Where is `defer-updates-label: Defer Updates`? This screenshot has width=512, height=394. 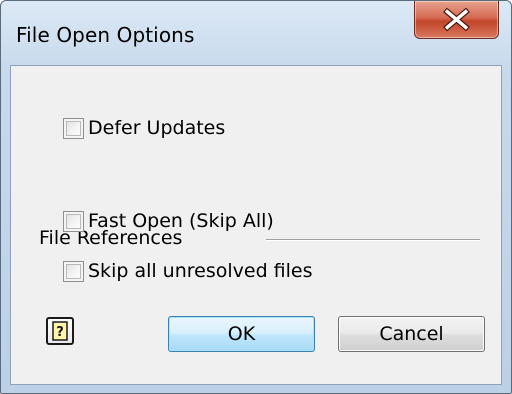
defer-updates-label: Defer Updates is located at coordinates (157, 128).